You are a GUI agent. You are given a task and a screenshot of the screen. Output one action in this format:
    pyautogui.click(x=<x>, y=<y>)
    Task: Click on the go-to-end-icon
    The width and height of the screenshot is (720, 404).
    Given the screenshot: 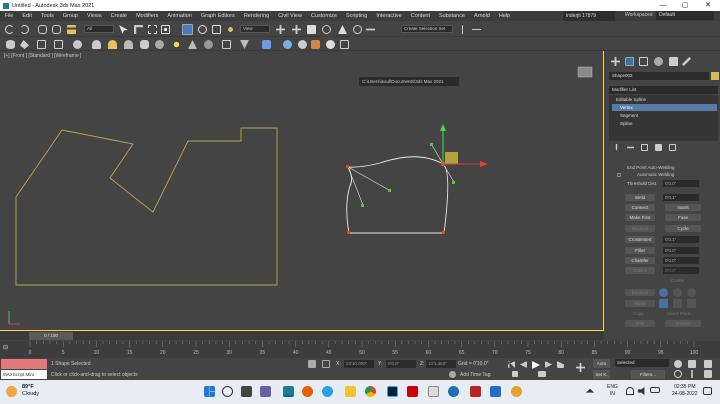 What is the action you would take?
    pyautogui.click(x=560, y=364)
    